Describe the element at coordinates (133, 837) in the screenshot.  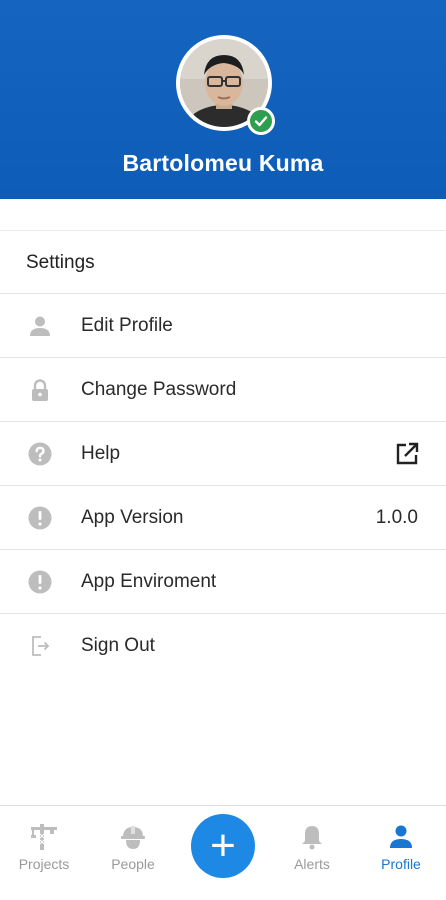
I see `hardhat-icon` at that location.